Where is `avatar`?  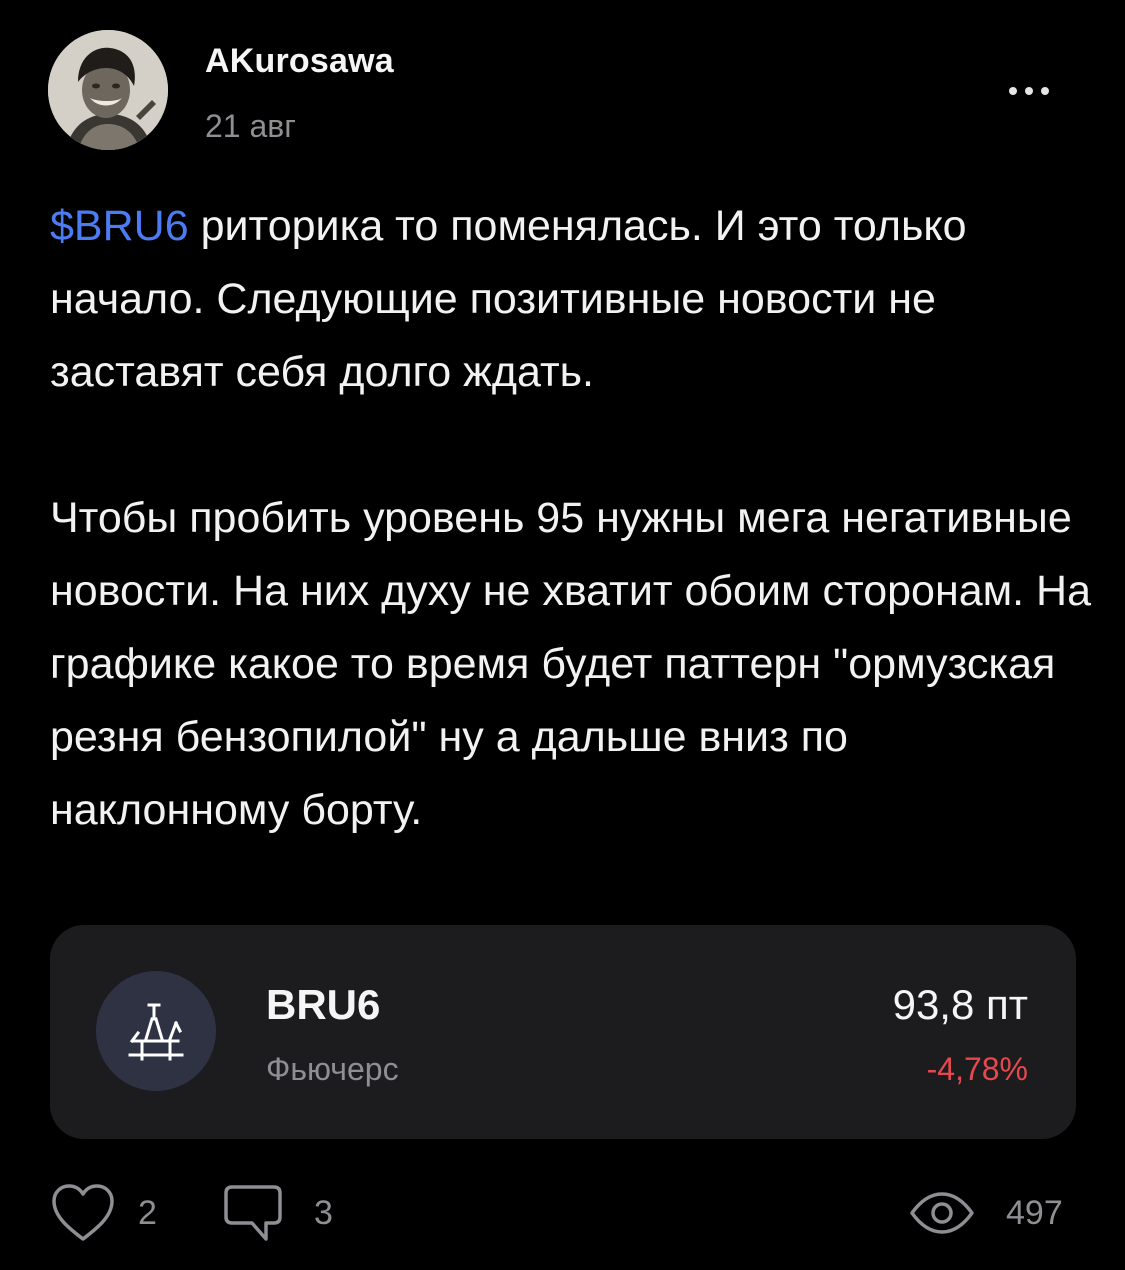
avatar is located at coordinates (108, 90).